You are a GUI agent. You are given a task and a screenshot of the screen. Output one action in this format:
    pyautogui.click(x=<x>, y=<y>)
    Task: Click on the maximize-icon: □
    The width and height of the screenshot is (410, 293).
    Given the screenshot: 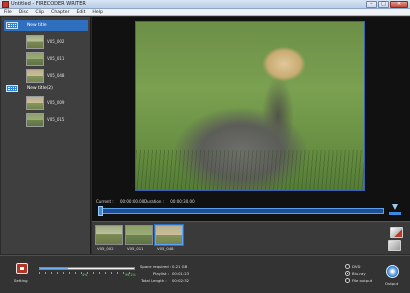 What is the action you would take?
    pyautogui.click(x=383, y=4)
    